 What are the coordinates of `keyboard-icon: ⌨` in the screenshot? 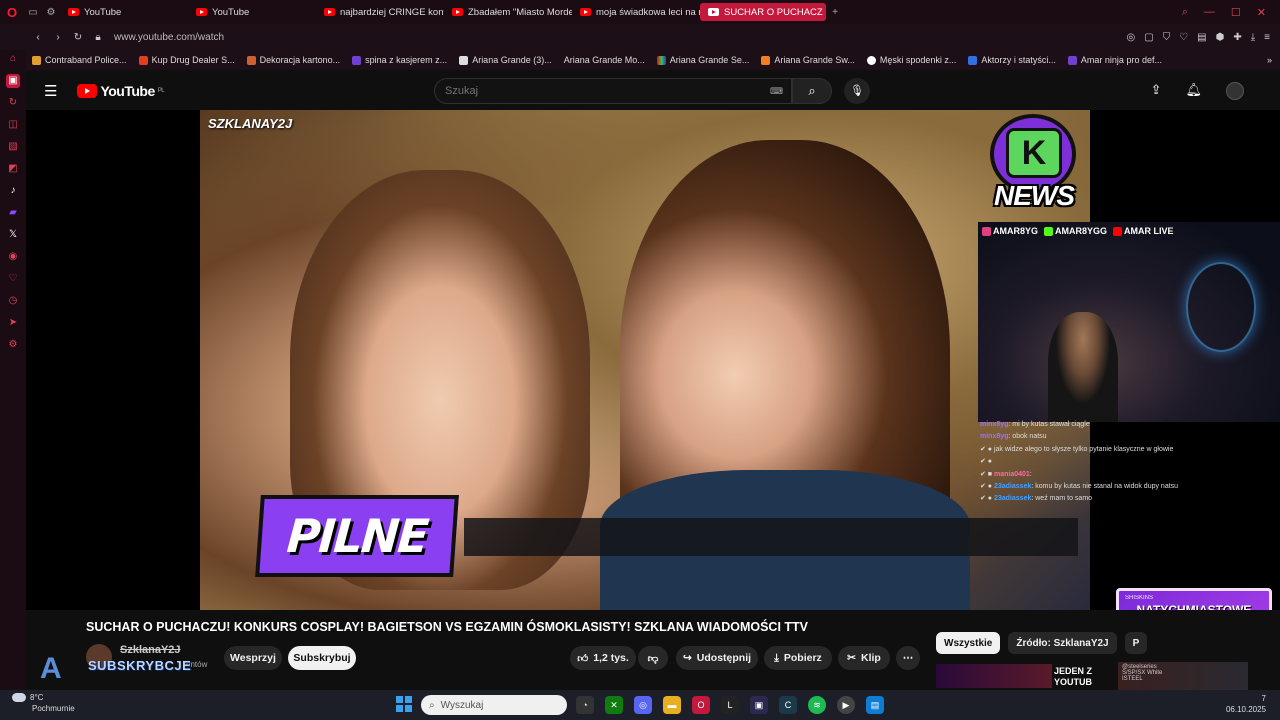 It's located at (776, 91).